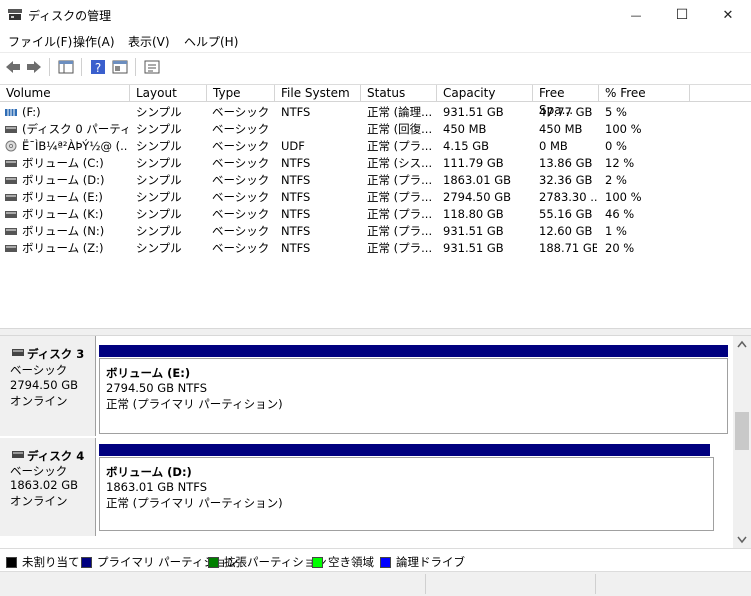 This screenshot has width=751, height=596. I want to click on menu-action: 操作(A), so click(94, 41).